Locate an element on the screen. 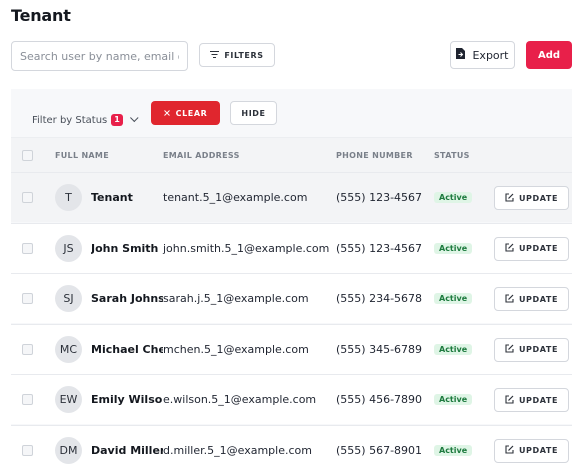 The image size is (577, 471). name-cell: Michael Chen is located at coordinates (127, 350).